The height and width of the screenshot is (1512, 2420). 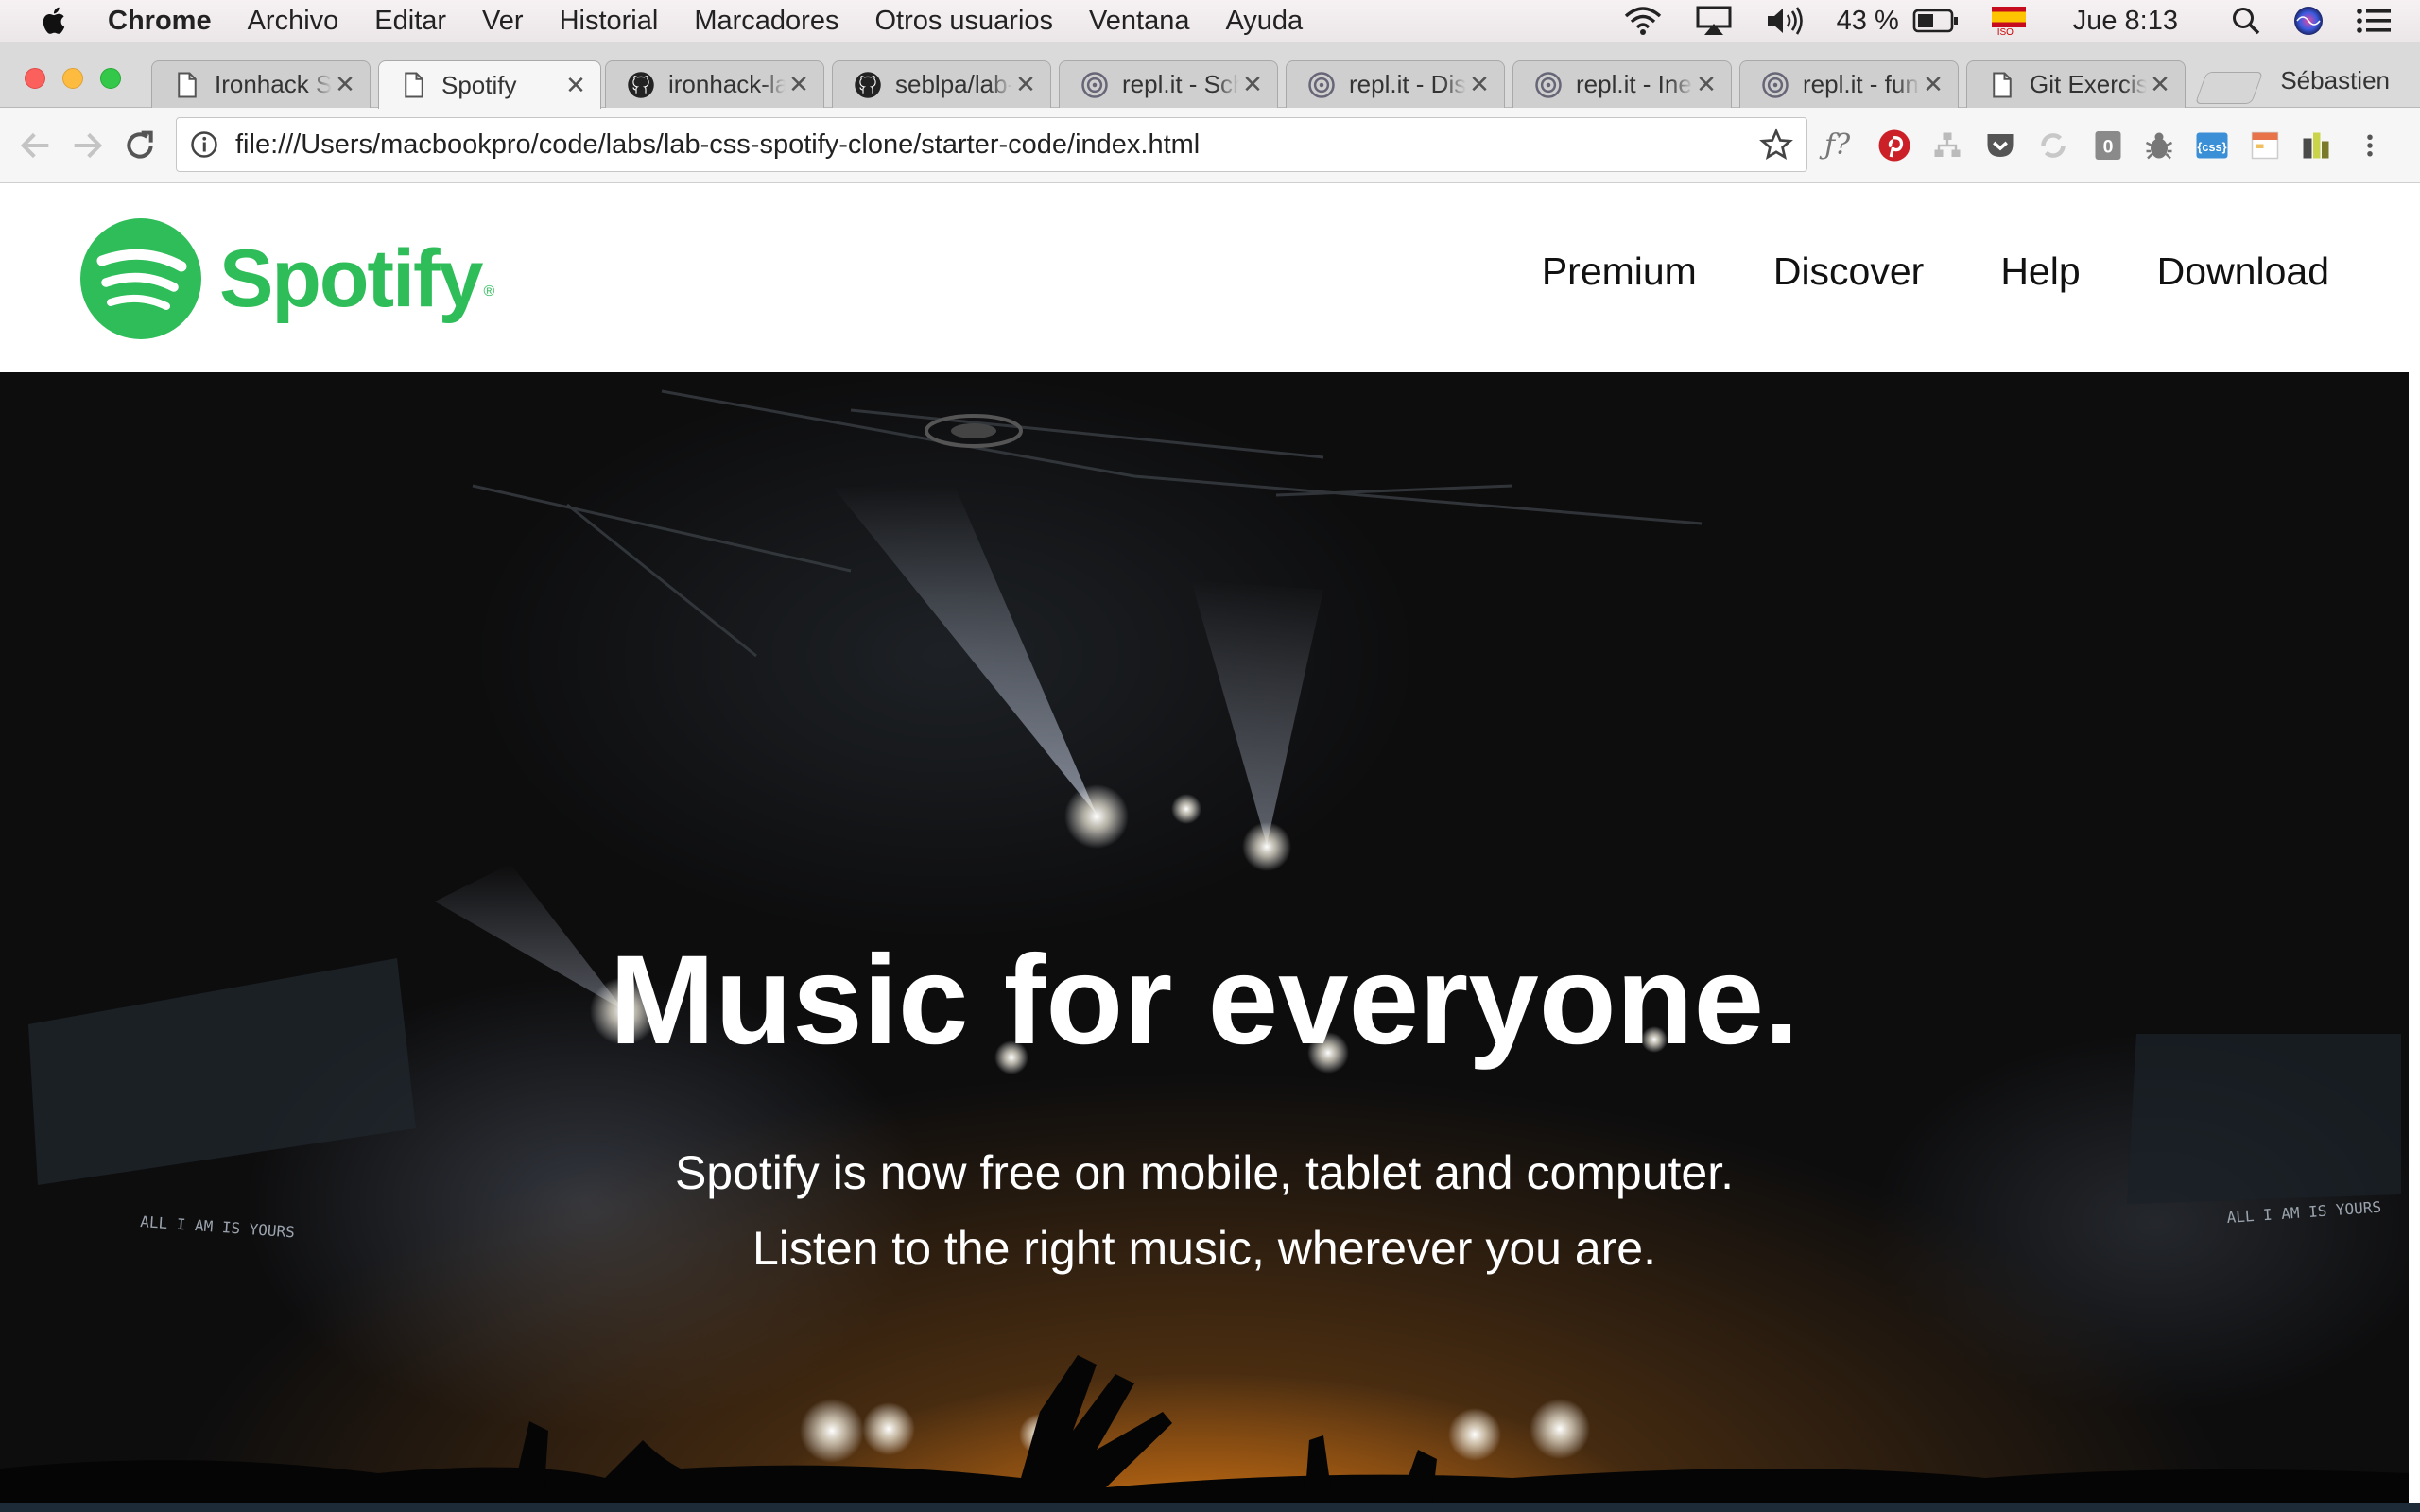 What do you see at coordinates (1619, 271) in the screenshot?
I see `nav-premium: Premium` at bounding box center [1619, 271].